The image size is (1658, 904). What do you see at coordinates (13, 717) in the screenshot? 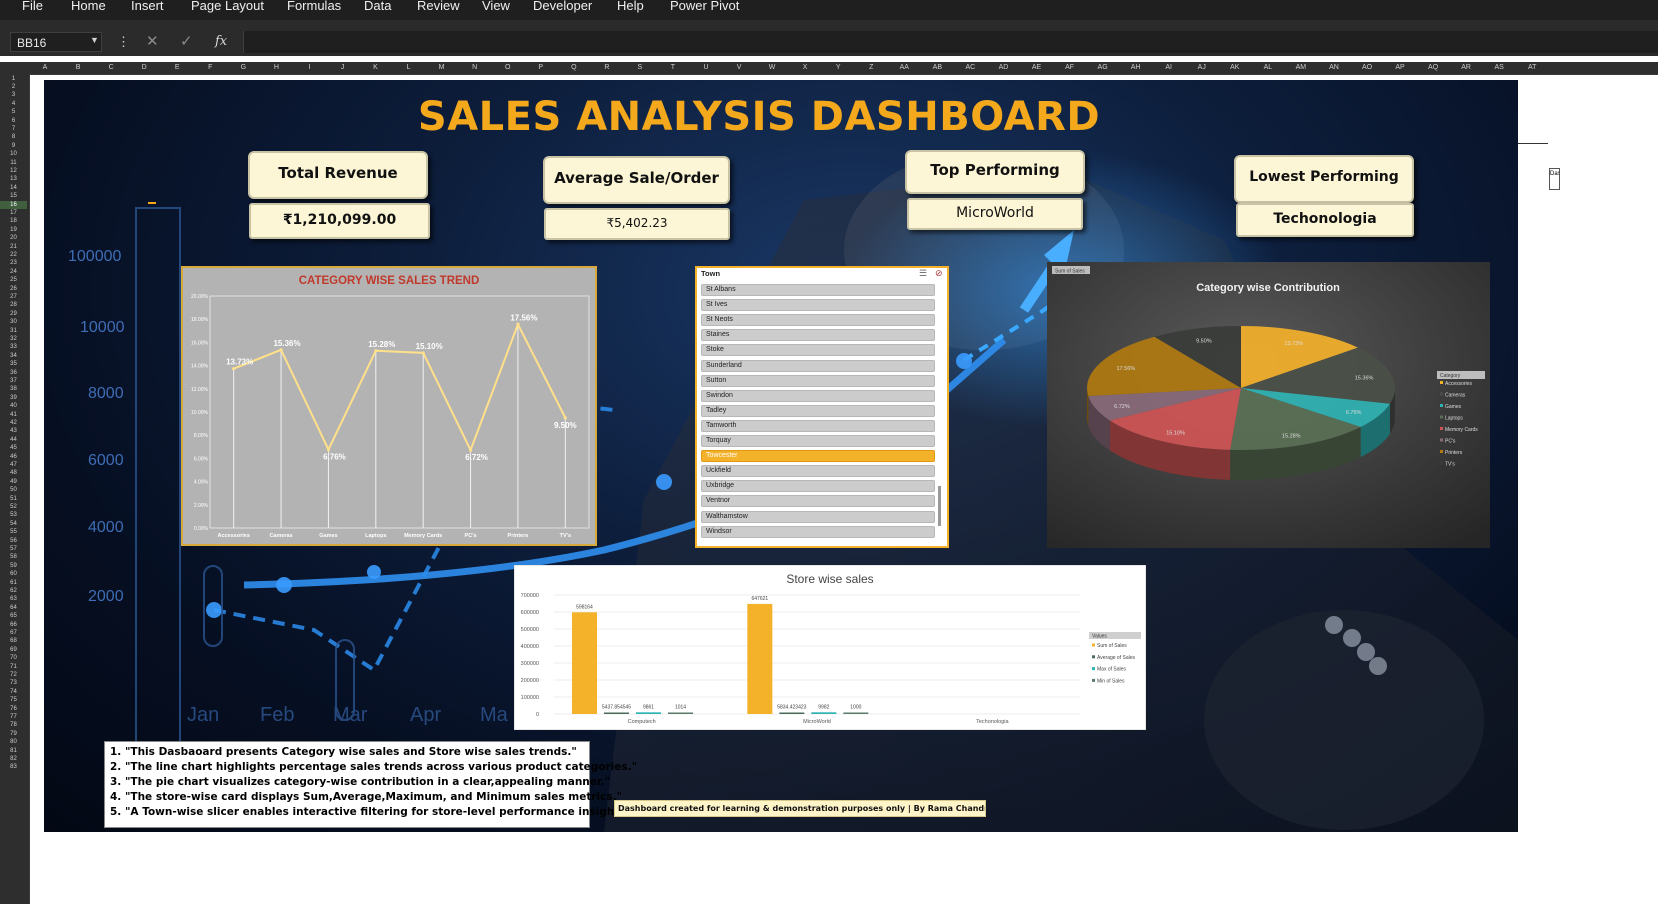
I see `row-label: 77` at bounding box center [13, 717].